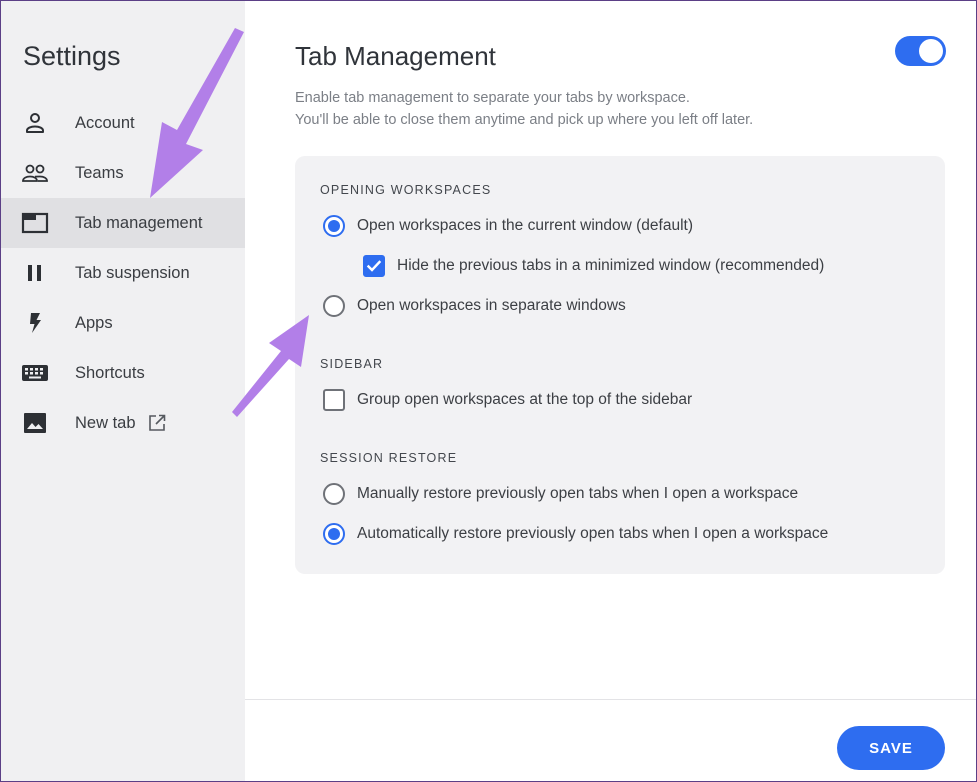 This screenshot has width=977, height=782. I want to click on section-header-sidebar: SIDEBAR, so click(352, 364).